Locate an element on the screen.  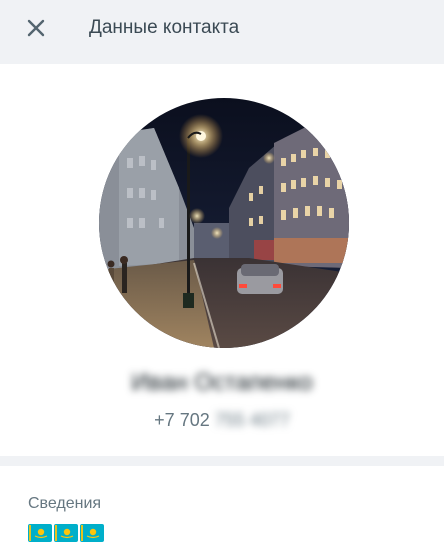
contact-info-header: Данные контакта is located at coordinates (222, 32).